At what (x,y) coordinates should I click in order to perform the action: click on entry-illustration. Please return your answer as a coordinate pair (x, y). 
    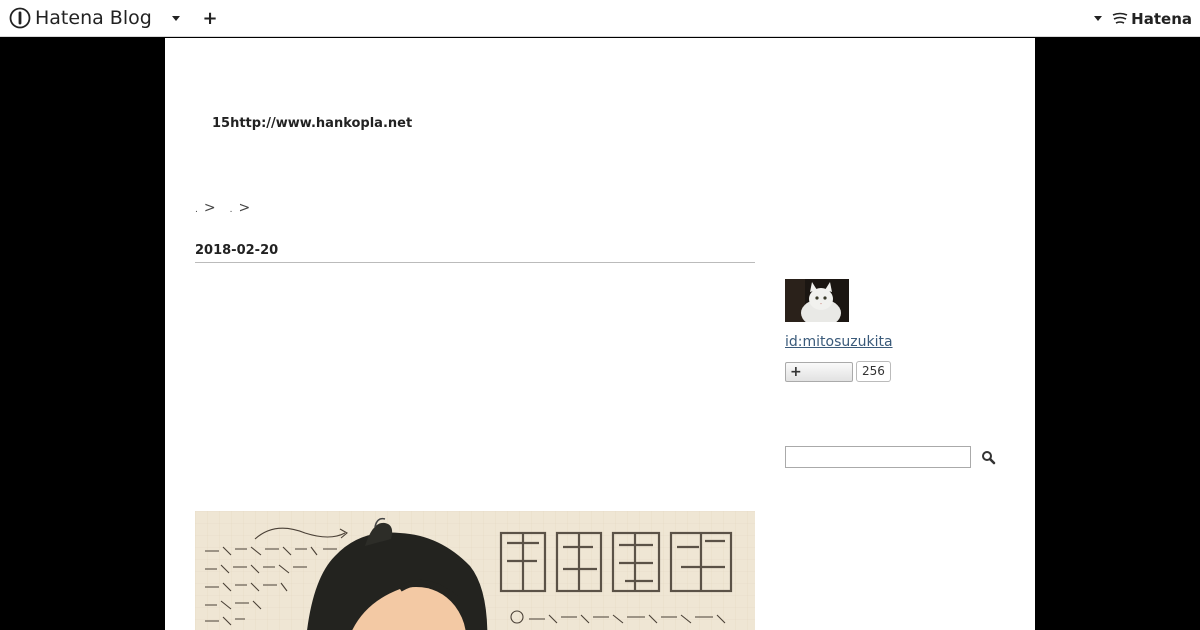
    Looking at the image, I should click on (475, 570).